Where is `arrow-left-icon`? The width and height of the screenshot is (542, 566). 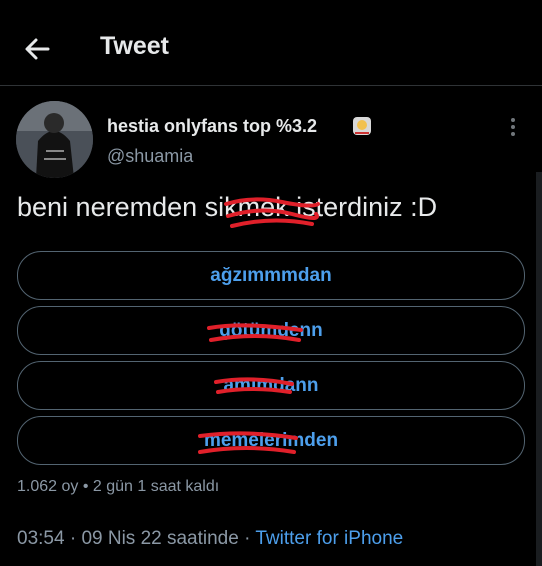 arrow-left-icon is located at coordinates (38, 49).